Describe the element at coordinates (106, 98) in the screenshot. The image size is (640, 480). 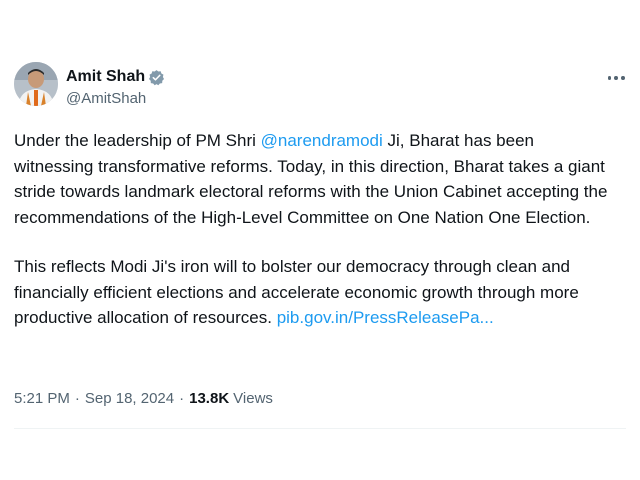
I see `author-handle: @AmitShah` at that location.